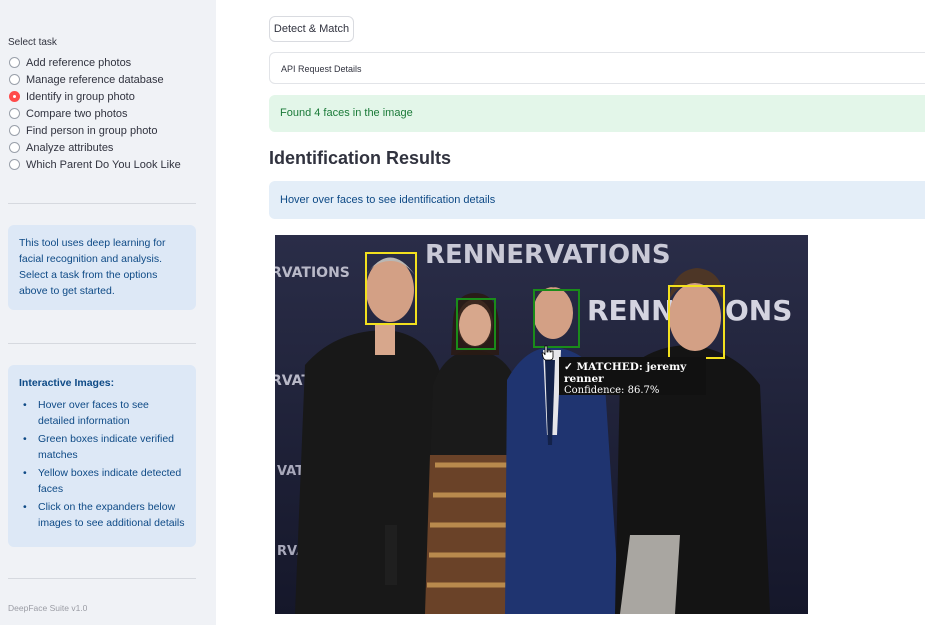  I want to click on radio-find-person-in-group-photo: Find person in group photo, so click(95, 130).